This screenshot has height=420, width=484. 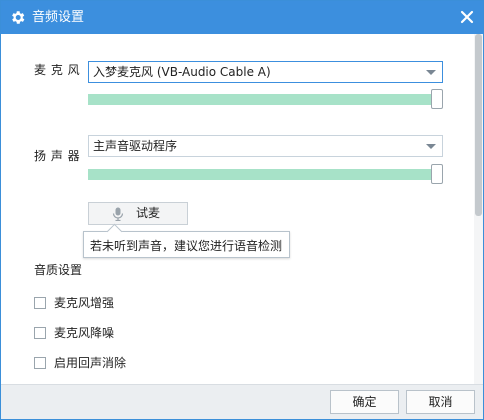 I want to click on title-bar: 音频设置, so click(x=242, y=17).